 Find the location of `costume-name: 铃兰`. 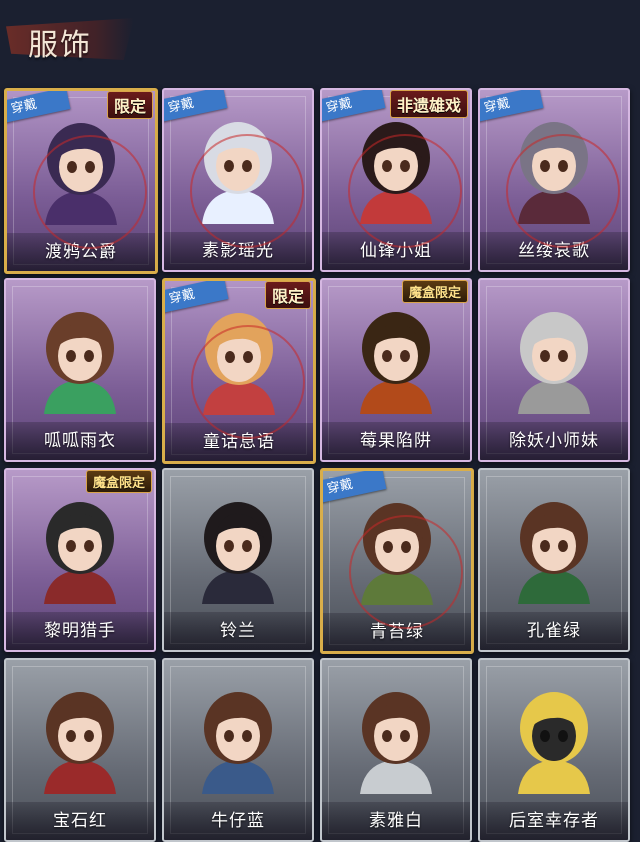

costume-name: 铃兰 is located at coordinates (238, 631).